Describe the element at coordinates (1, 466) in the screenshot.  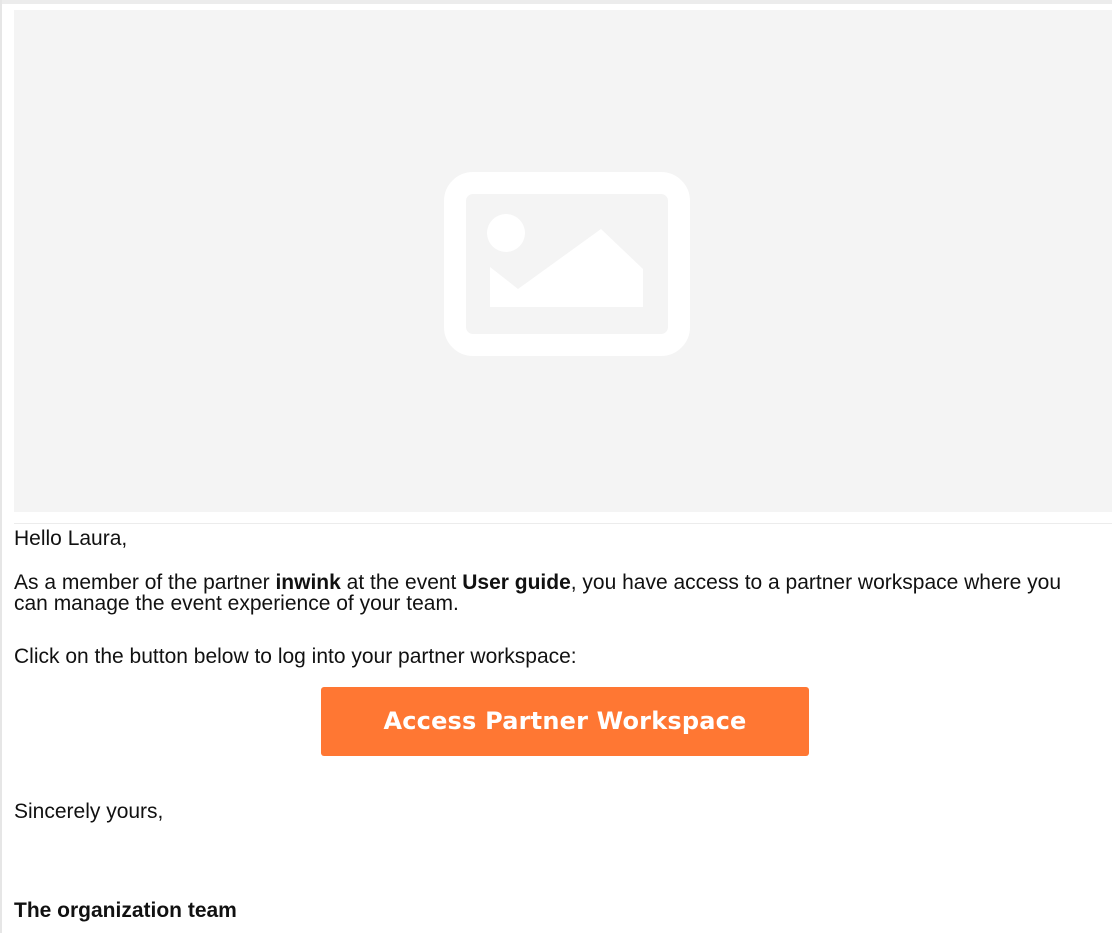
I see `left-border` at that location.